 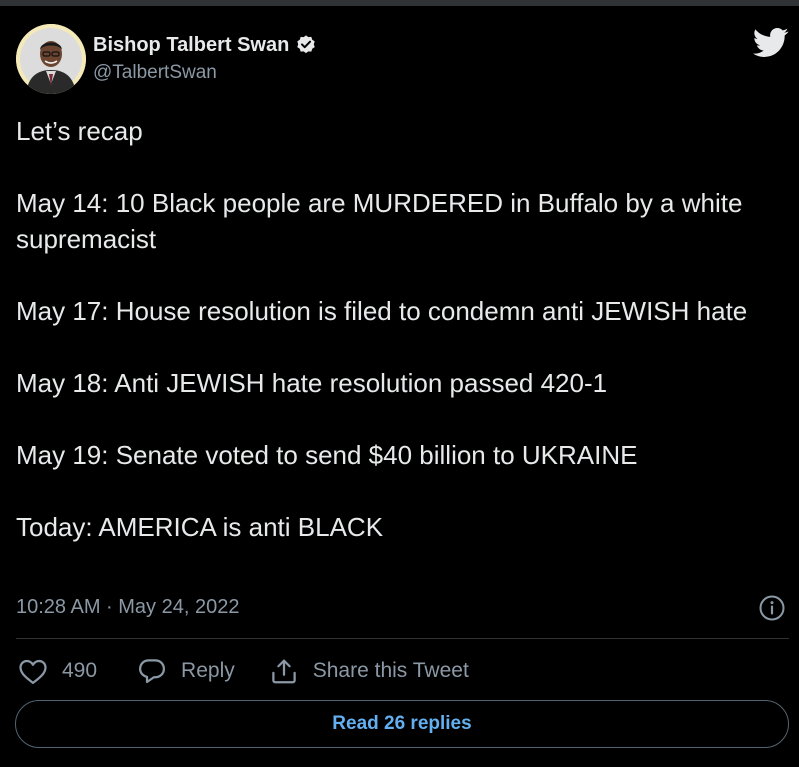 I want to click on share-icon, so click(x=284, y=671).